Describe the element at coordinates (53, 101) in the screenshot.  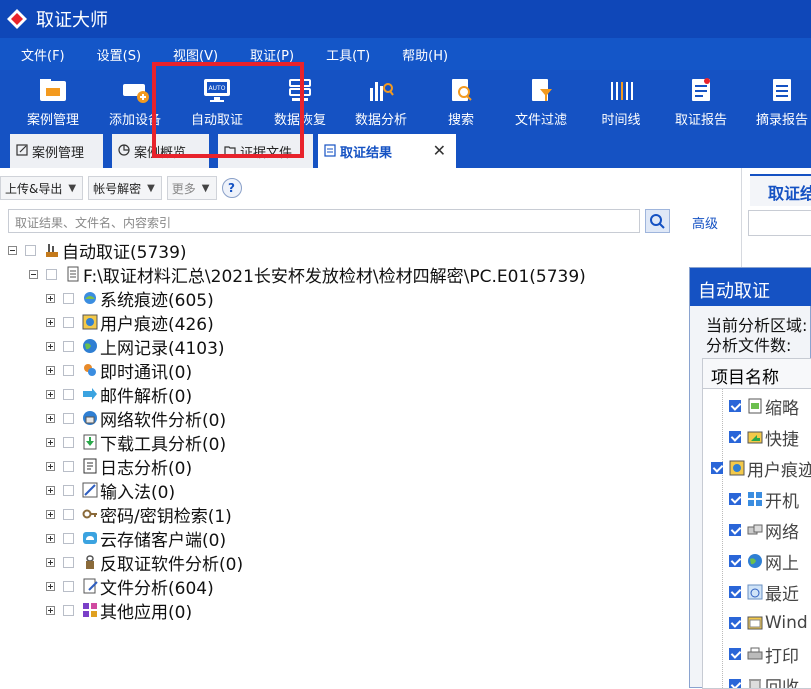
I see `case-management-button: 案例管理` at that location.